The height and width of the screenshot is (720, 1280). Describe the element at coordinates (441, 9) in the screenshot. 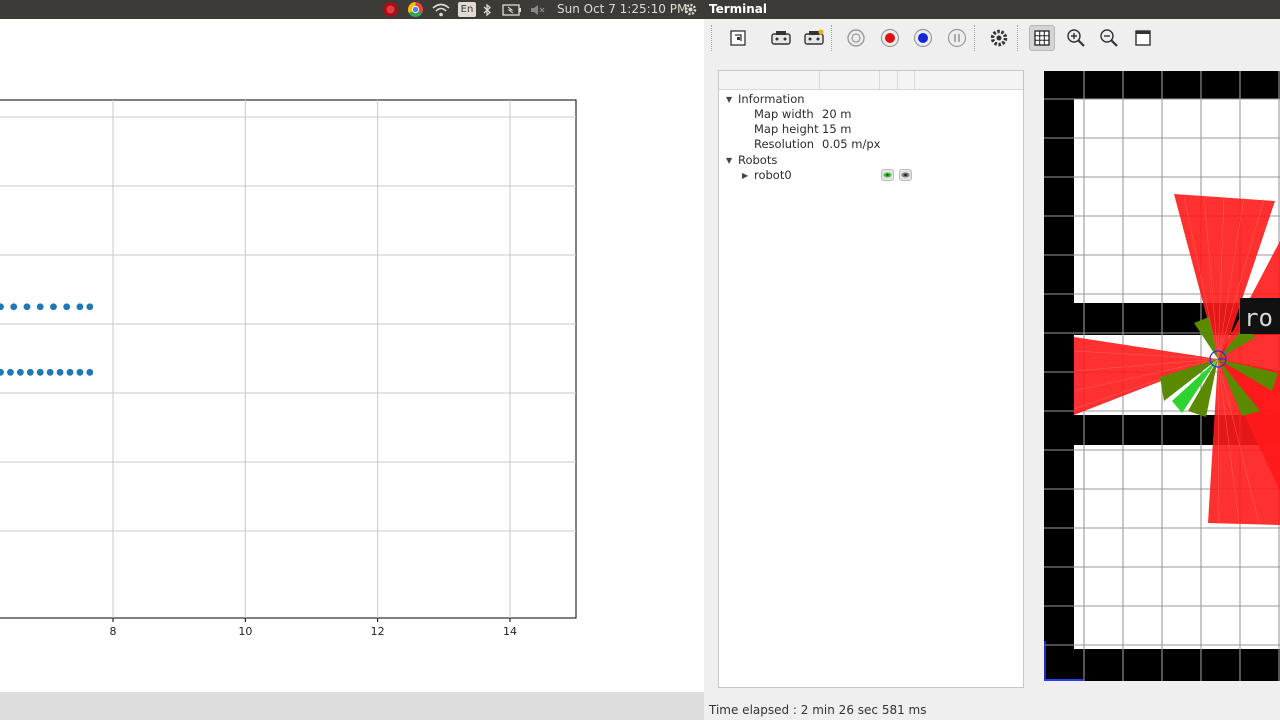

I see `wifi-icon` at that location.